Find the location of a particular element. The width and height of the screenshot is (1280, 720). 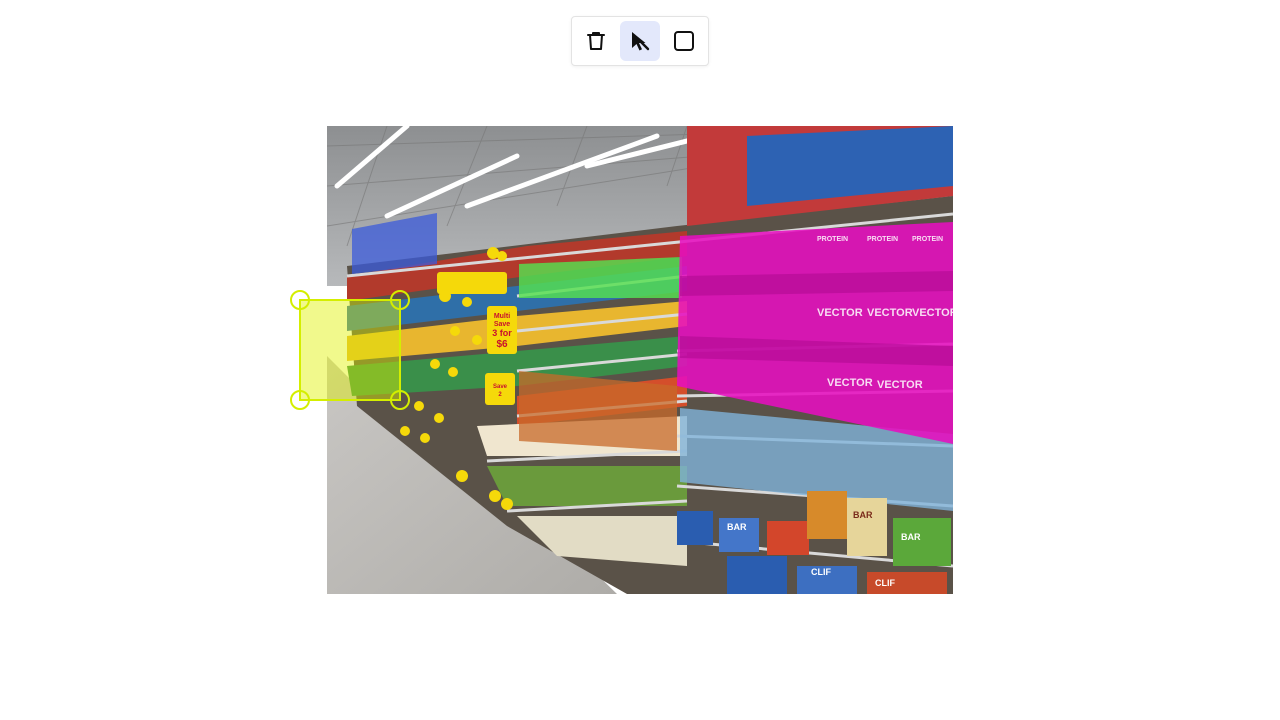

resize-handle-bottom-right is located at coordinates (400, 400).